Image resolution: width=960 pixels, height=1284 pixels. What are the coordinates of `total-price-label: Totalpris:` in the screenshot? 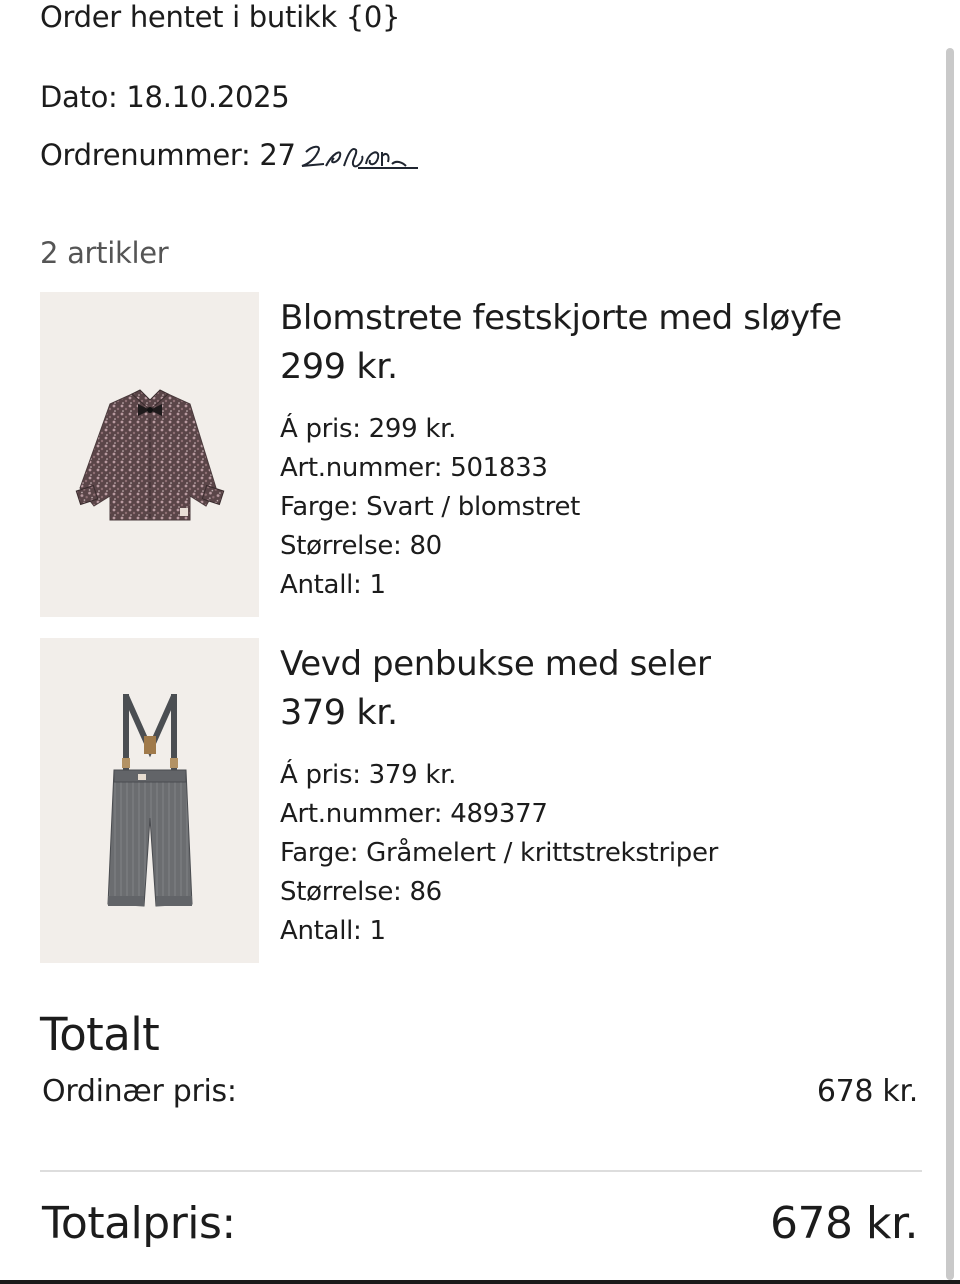 It's located at (139, 1223).